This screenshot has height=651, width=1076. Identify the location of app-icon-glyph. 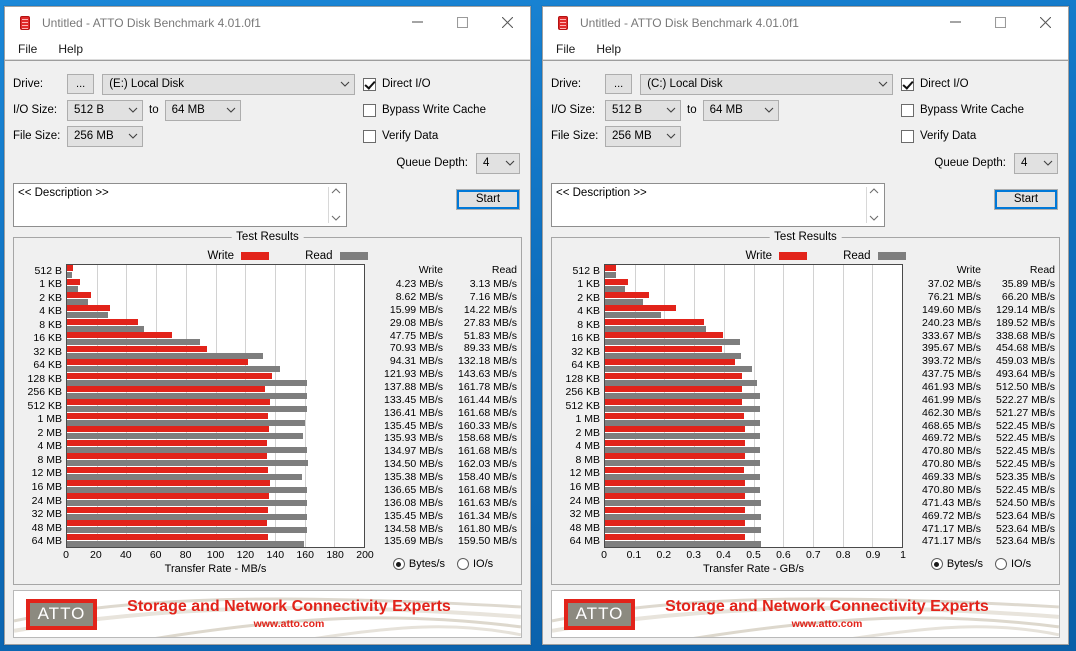
(563, 22).